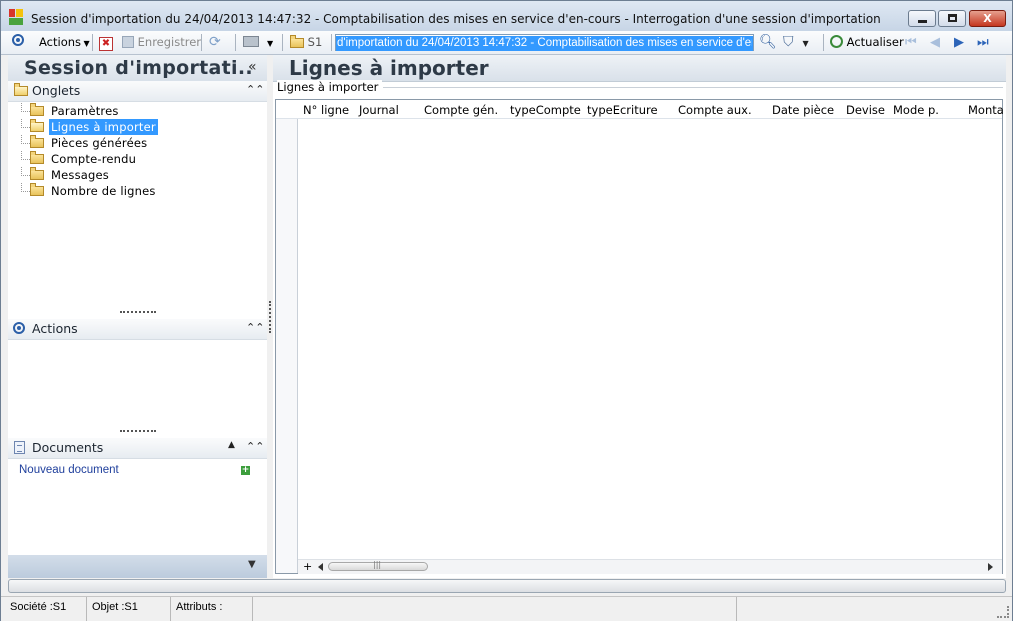  What do you see at coordinates (137, 91) in the screenshot?
I see `onglets-section-header: Onglets ⌃⌃` at bounding box center [137, 91].